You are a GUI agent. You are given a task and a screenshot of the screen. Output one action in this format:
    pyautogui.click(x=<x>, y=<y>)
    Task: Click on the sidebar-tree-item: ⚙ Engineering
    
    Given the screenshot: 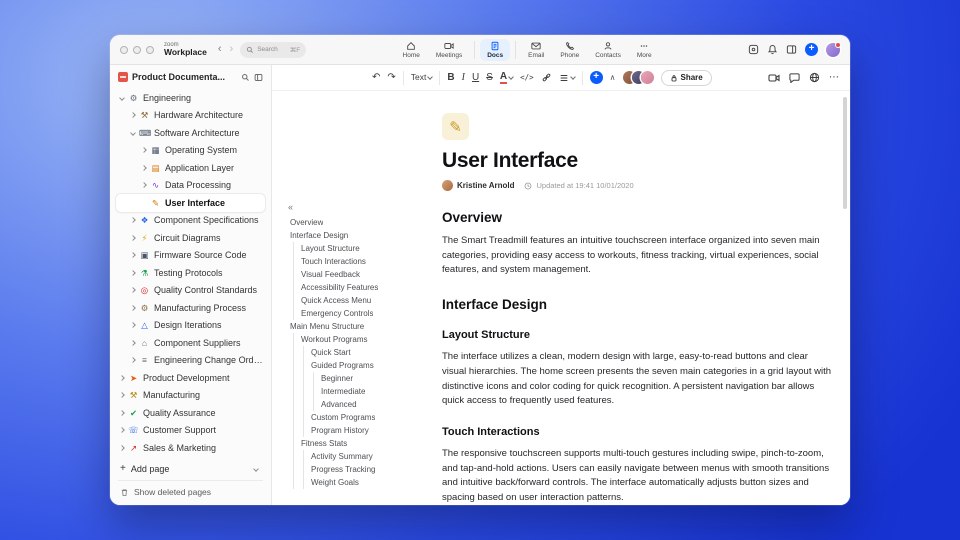 What is the action you would take?
    pyautogui.click(x=190, y=98)
    